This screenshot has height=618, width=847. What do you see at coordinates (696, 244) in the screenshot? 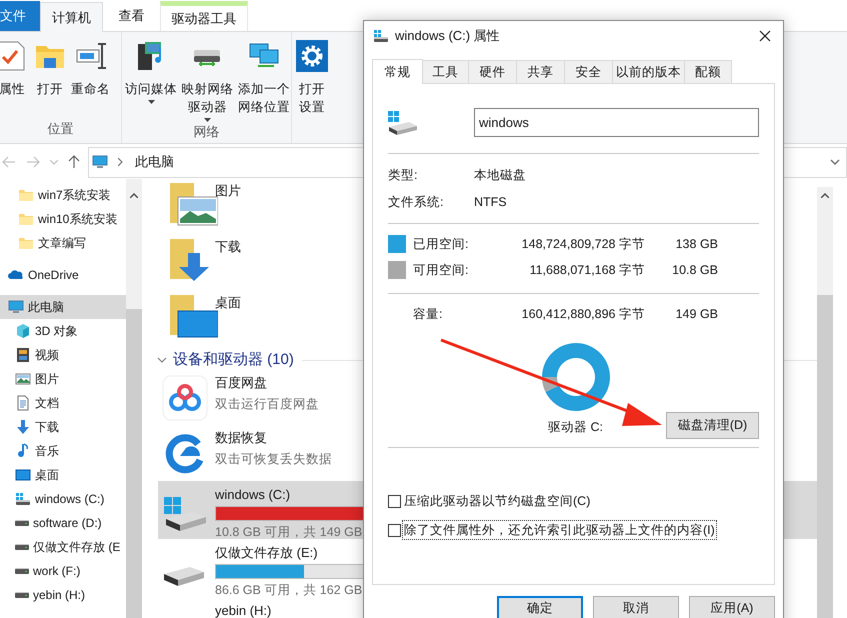
I see `size-value: 138 GB` at bounding box center [696, 244].